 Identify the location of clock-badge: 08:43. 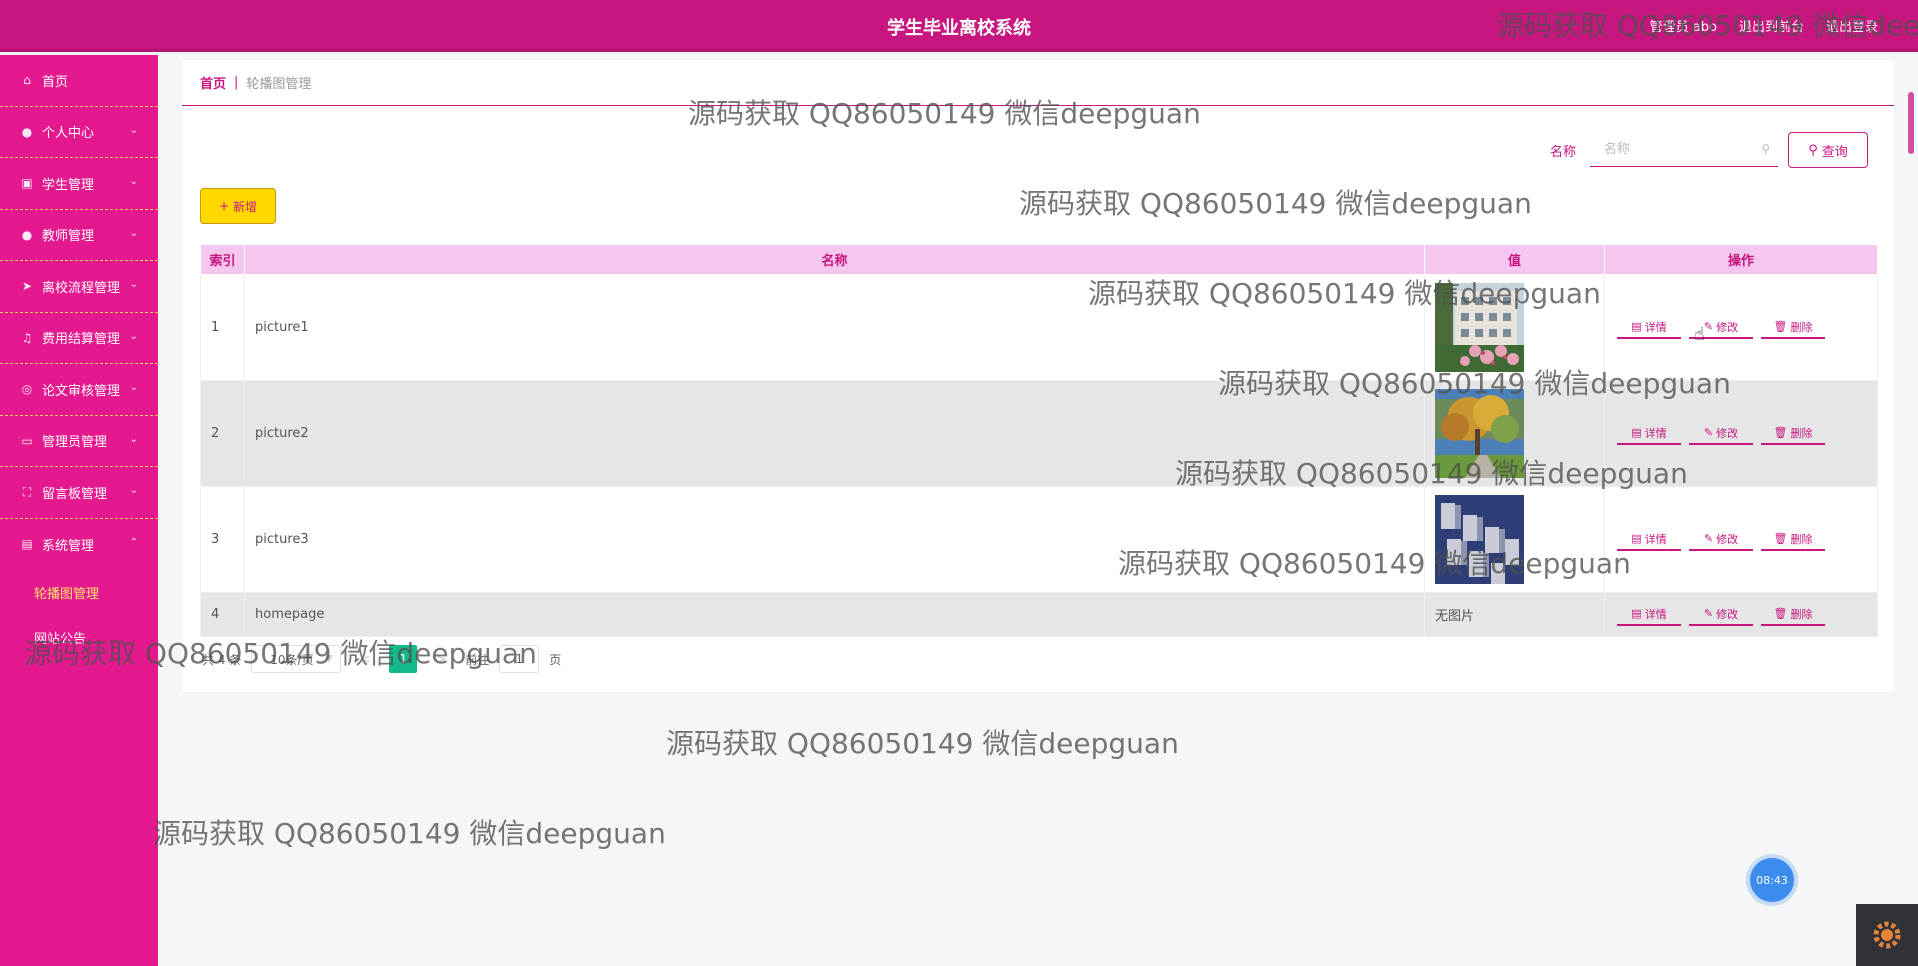
(1772, 880).